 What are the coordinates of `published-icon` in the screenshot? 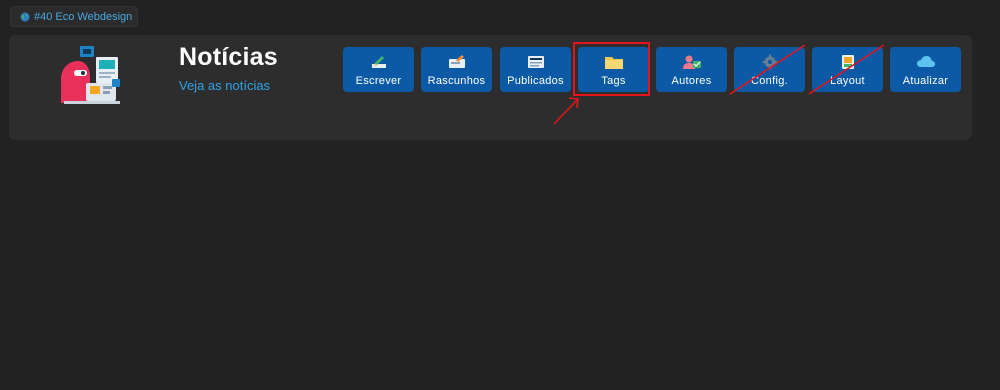 It's located at (535, 62).